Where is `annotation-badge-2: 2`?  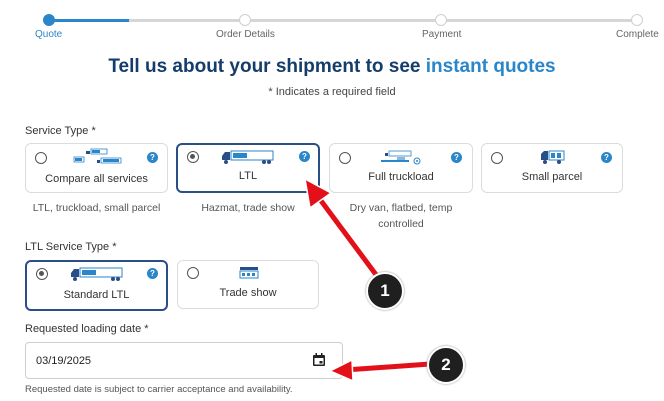
annotation-badge-2: 2 is located at coordinates (446, 365).